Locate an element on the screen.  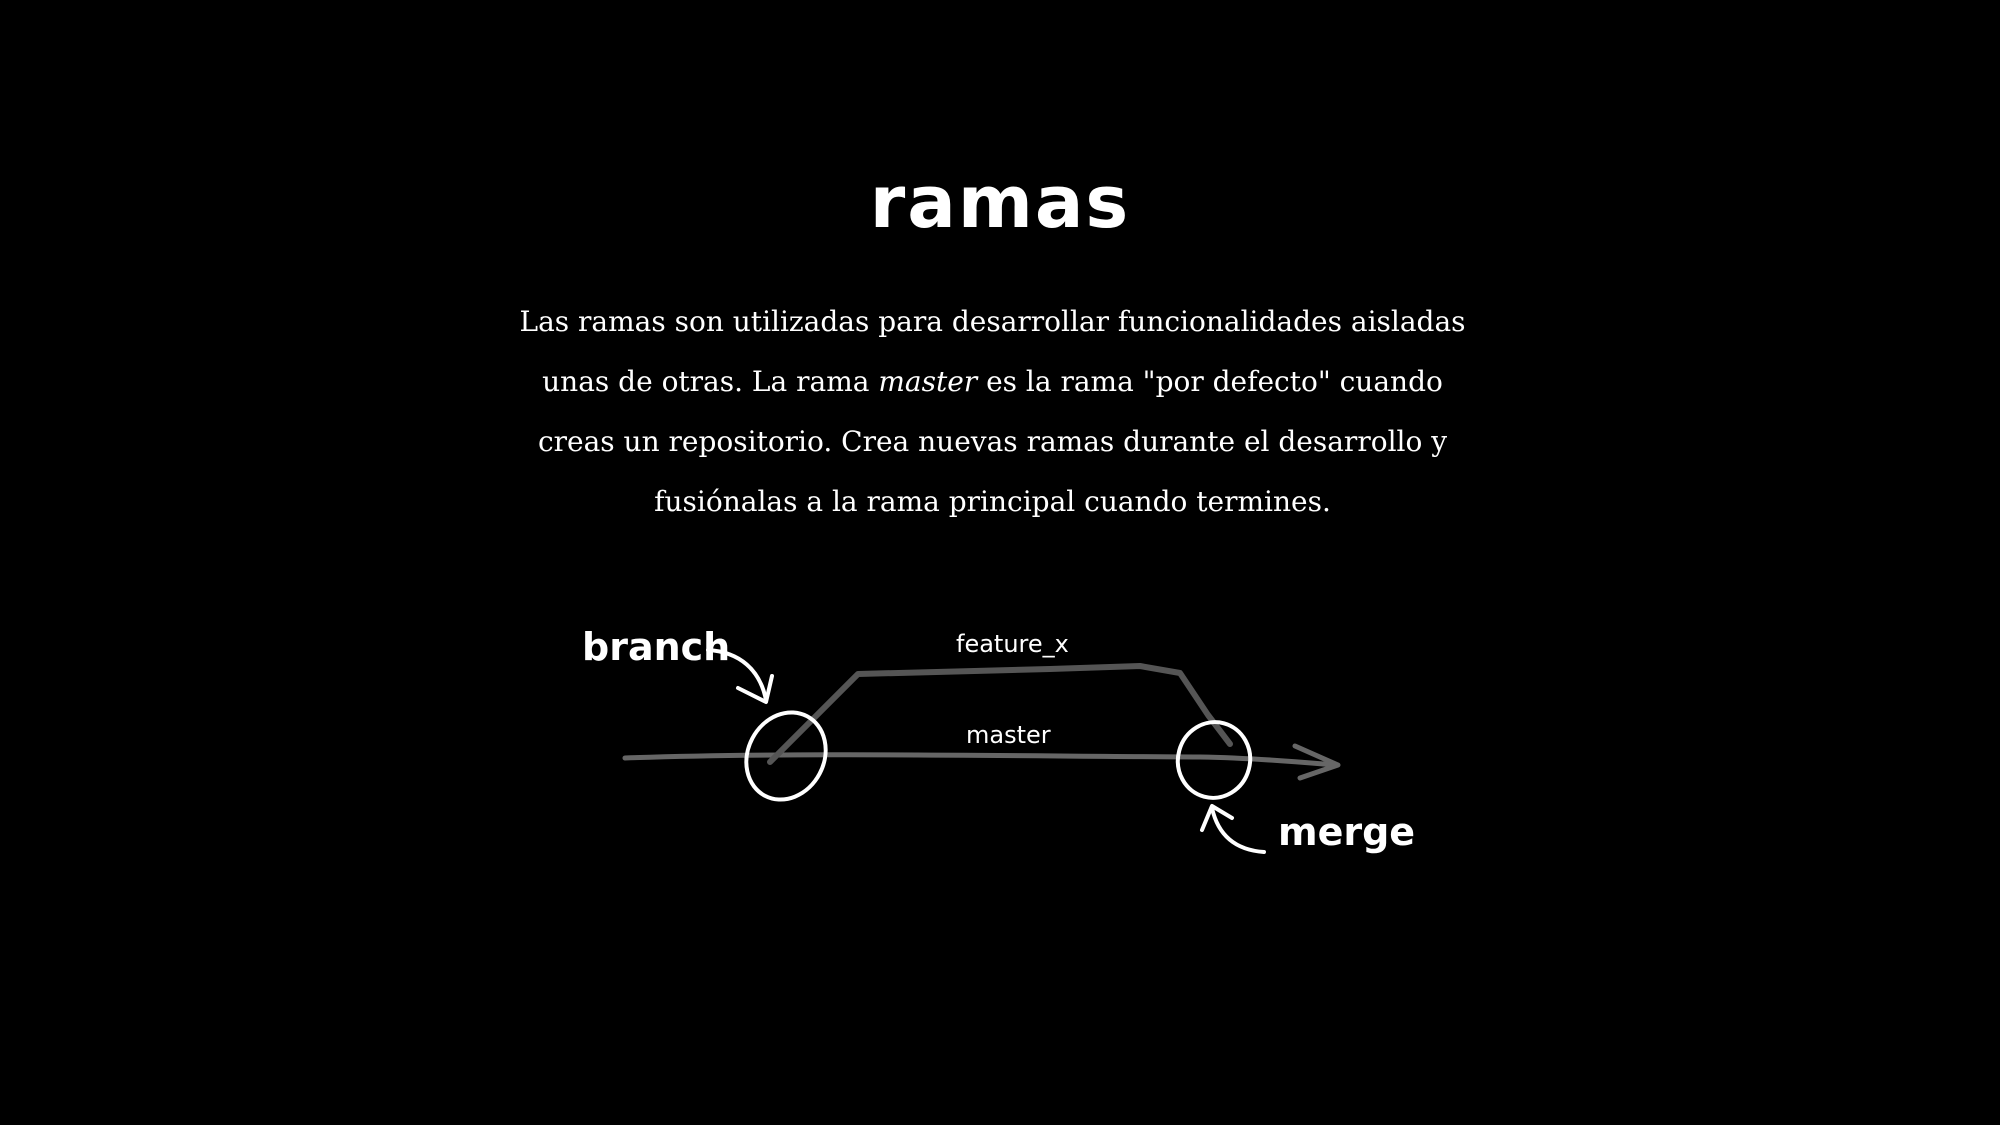
merge-label: merge is located at coordinates (1346, 832).